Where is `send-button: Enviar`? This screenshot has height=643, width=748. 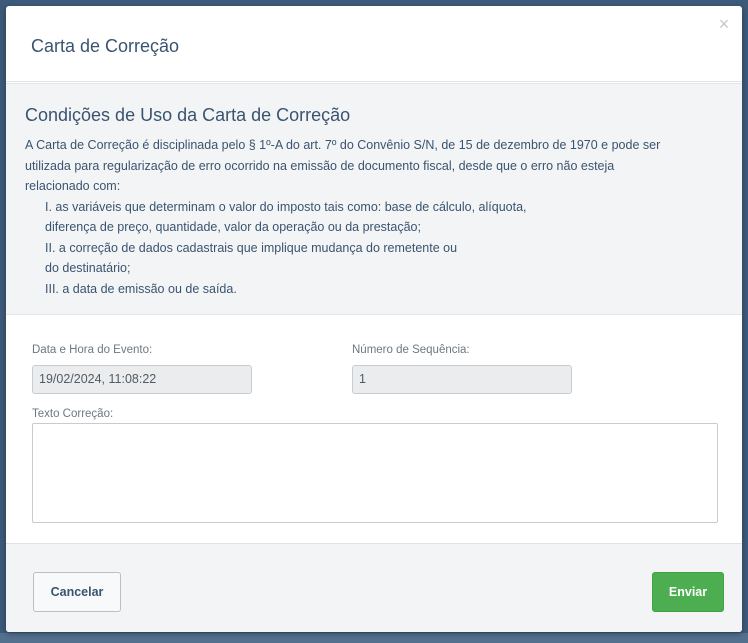 send-button: Enviar is located at coordinates (688, 592).